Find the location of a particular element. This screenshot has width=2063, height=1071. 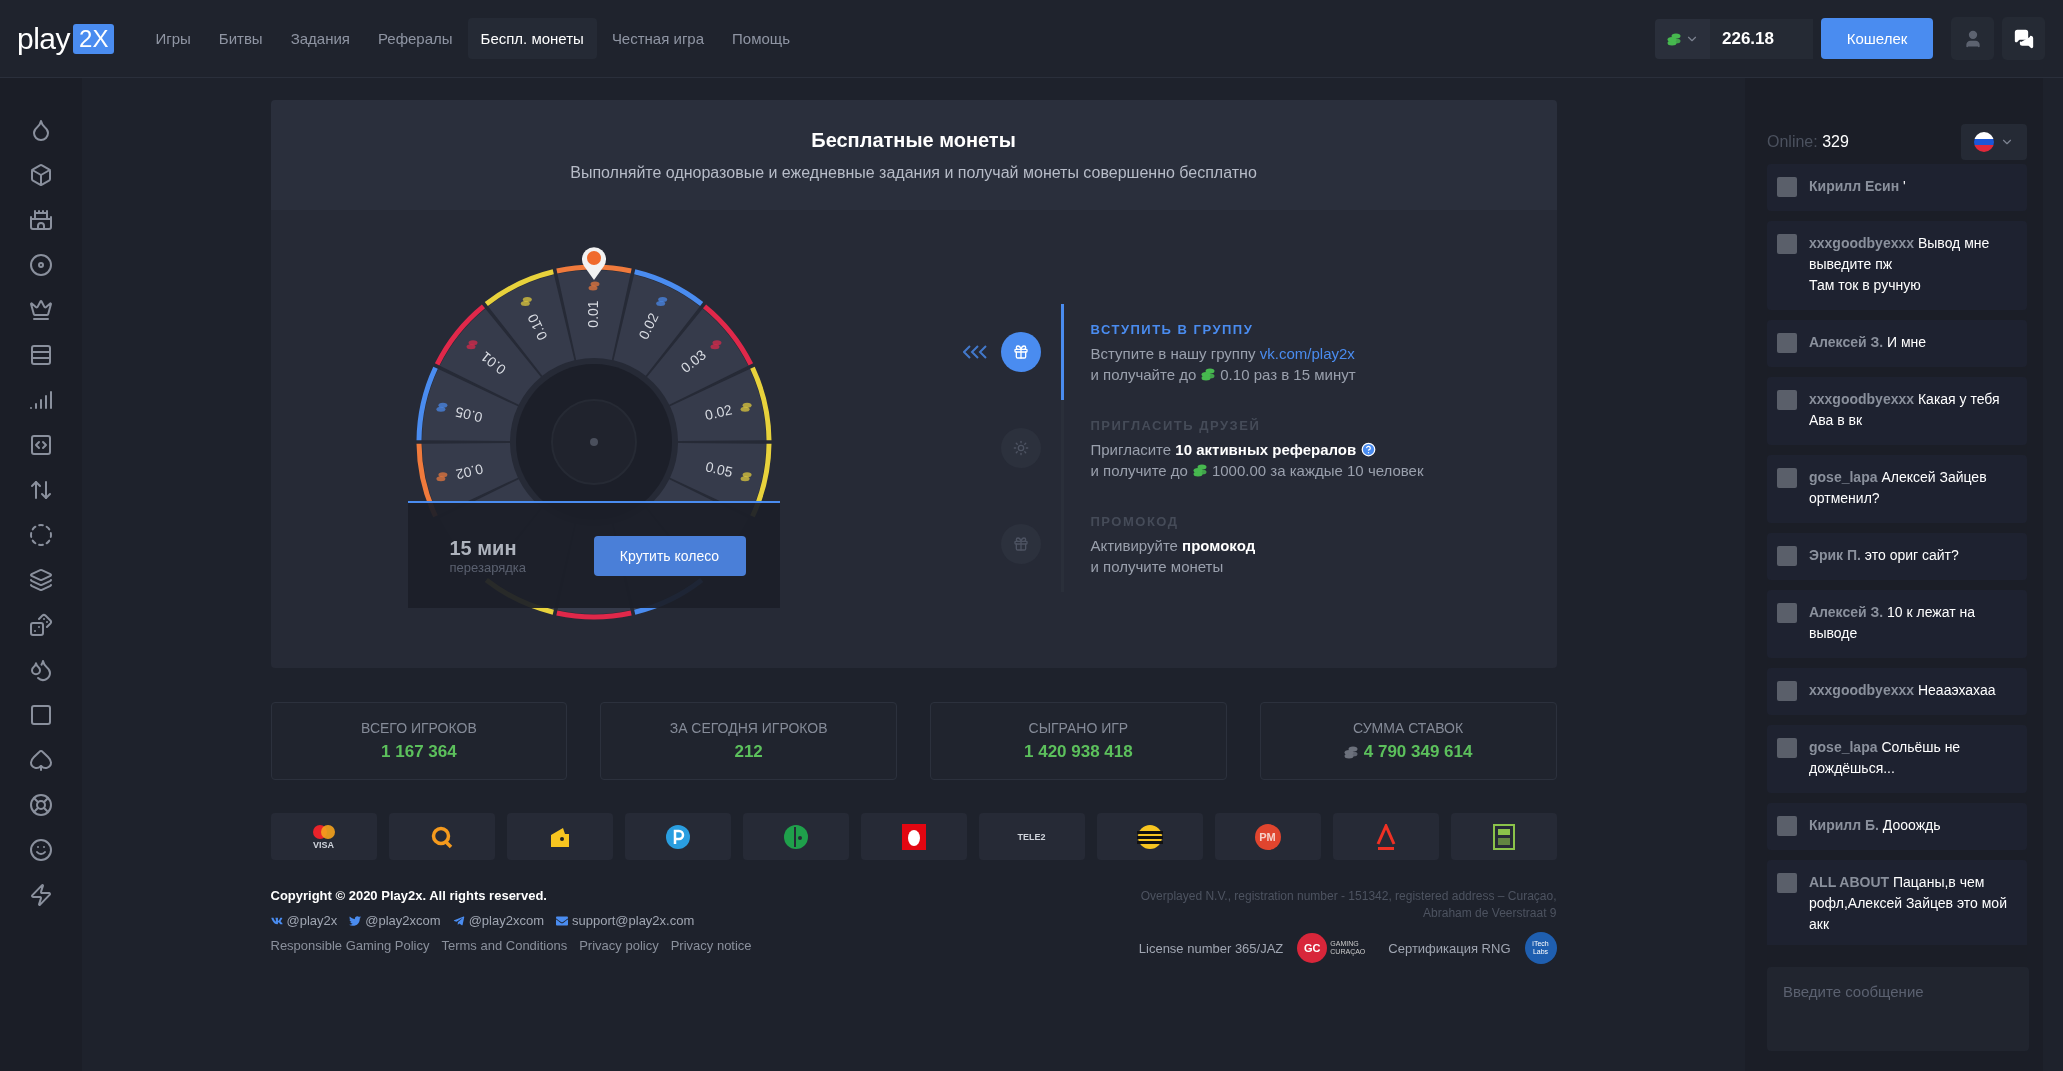

task-text: Пригласите 10 активных рефералов is located at coordinates (1223, 449).